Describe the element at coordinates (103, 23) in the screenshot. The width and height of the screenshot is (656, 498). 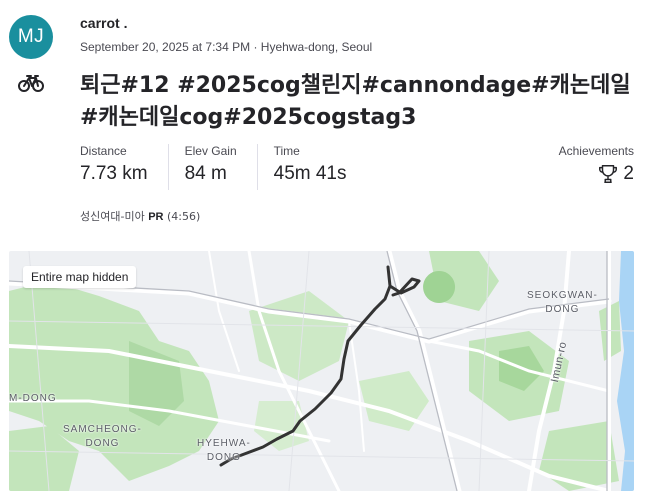
I see `athlete-name: carrot .` at that location.